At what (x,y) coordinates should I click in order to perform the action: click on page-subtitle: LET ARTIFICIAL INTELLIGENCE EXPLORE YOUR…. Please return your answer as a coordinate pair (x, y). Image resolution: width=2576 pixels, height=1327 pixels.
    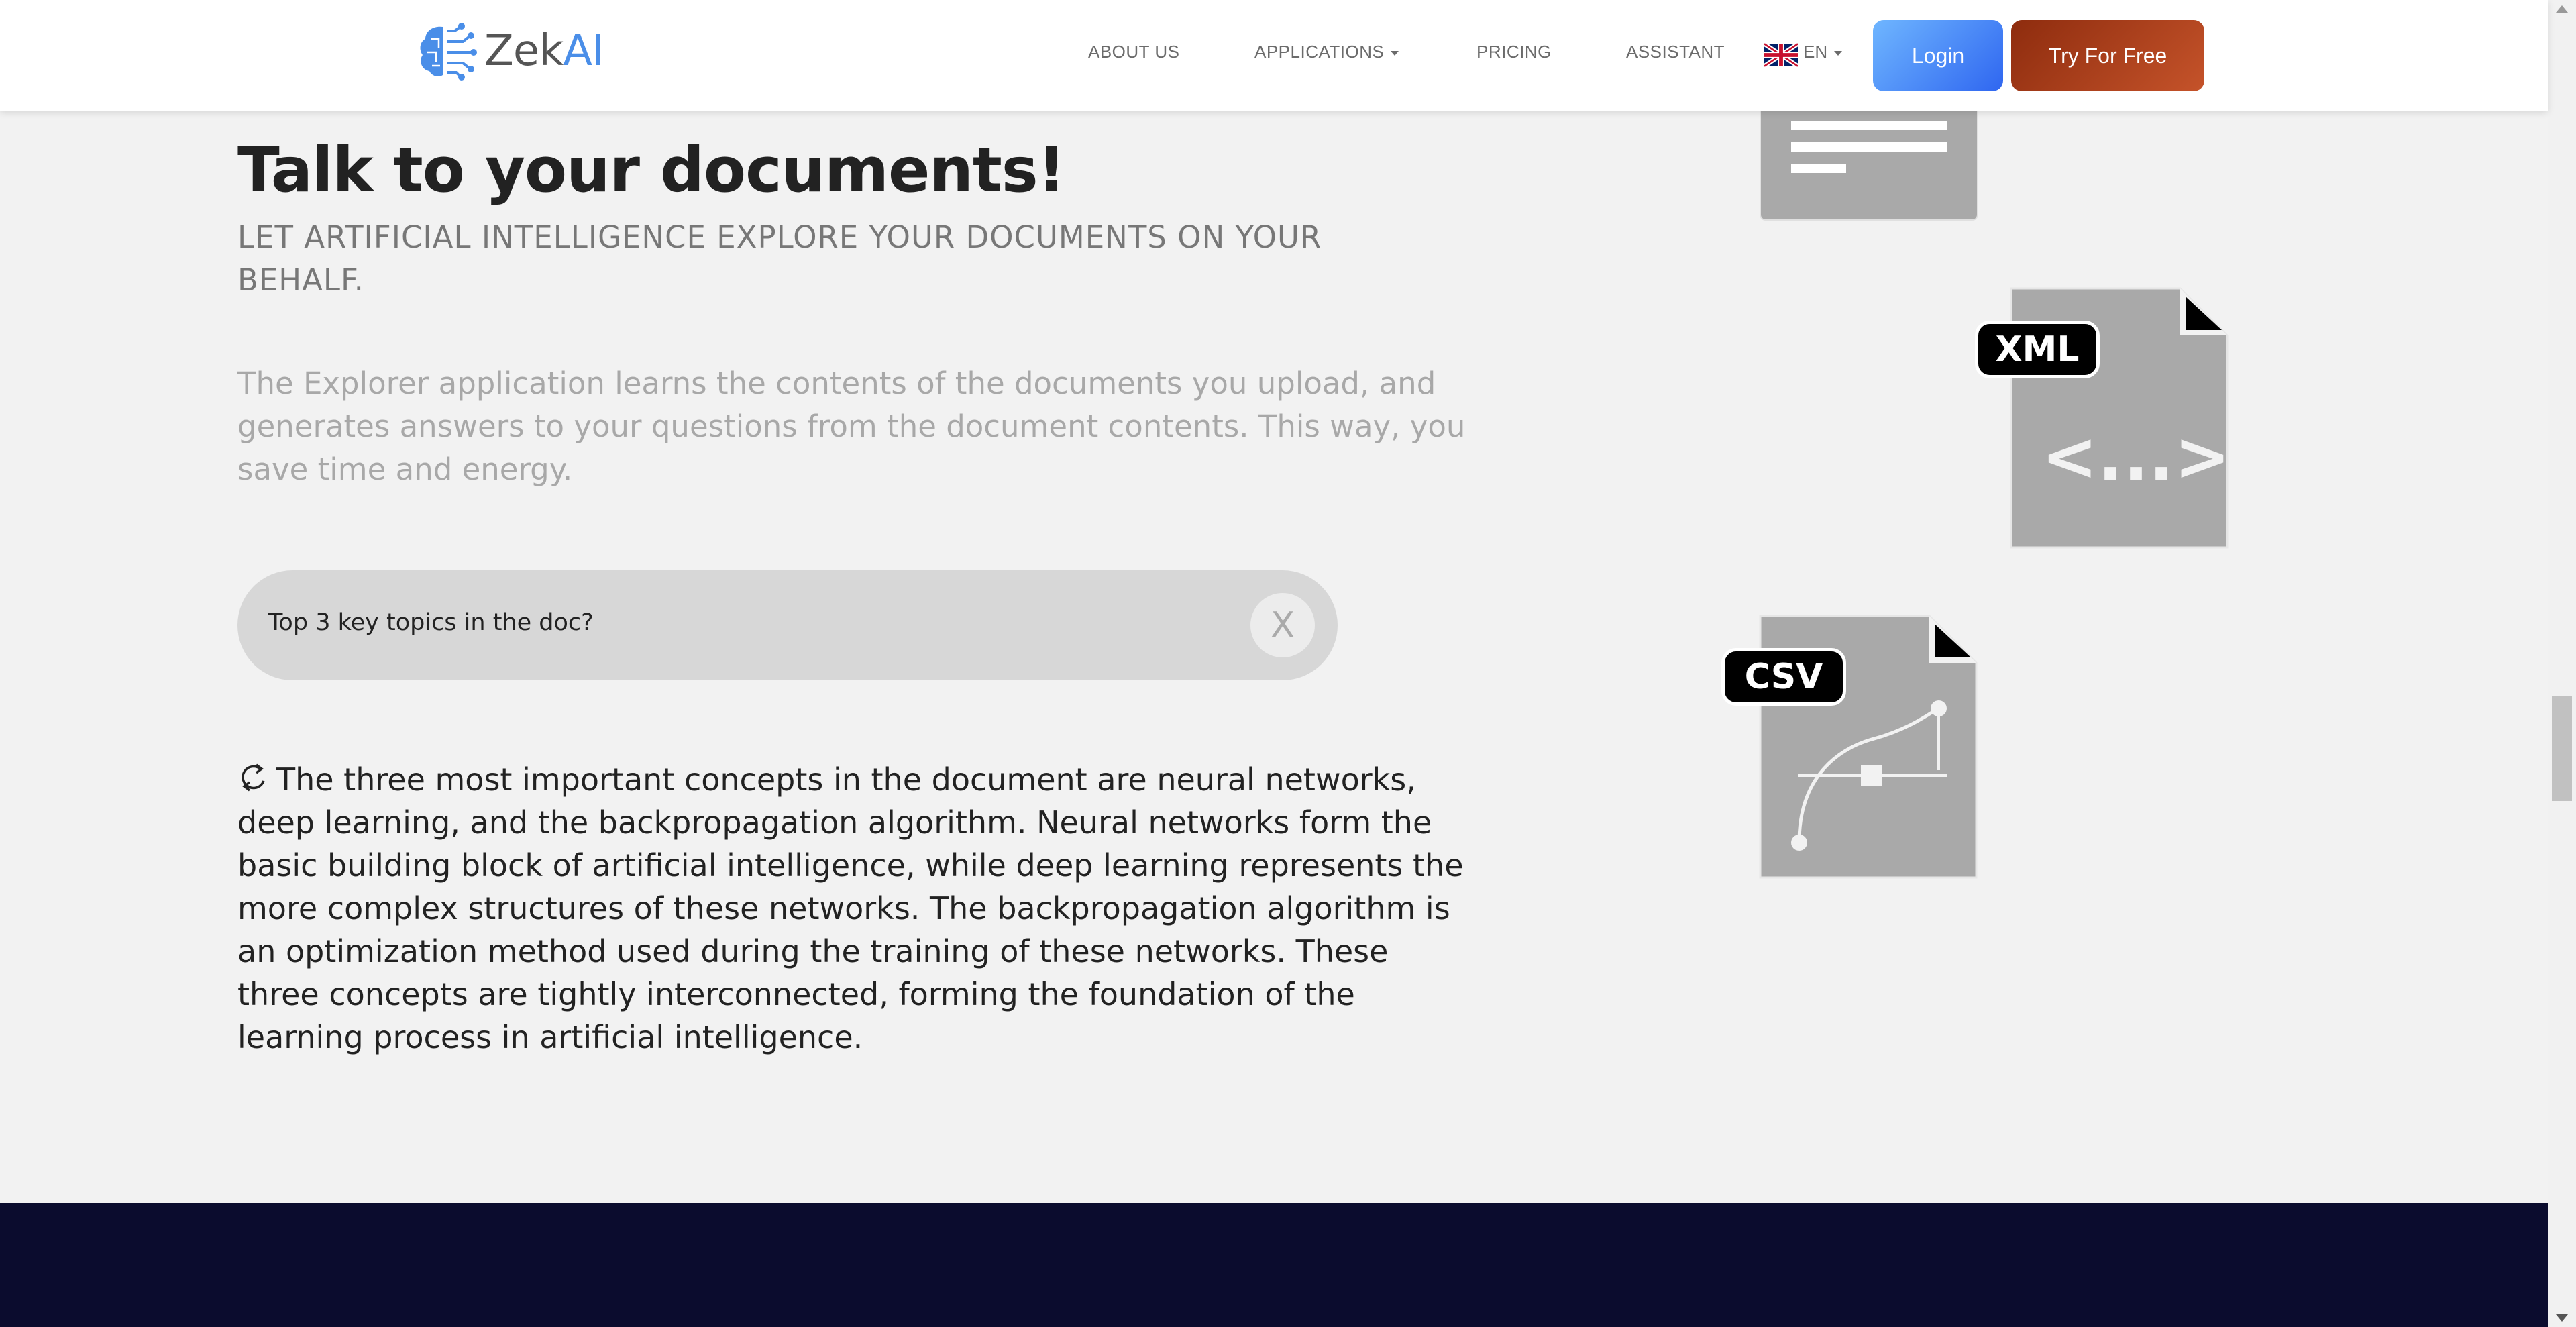
    Looking at the image, I should click on (779, 258).